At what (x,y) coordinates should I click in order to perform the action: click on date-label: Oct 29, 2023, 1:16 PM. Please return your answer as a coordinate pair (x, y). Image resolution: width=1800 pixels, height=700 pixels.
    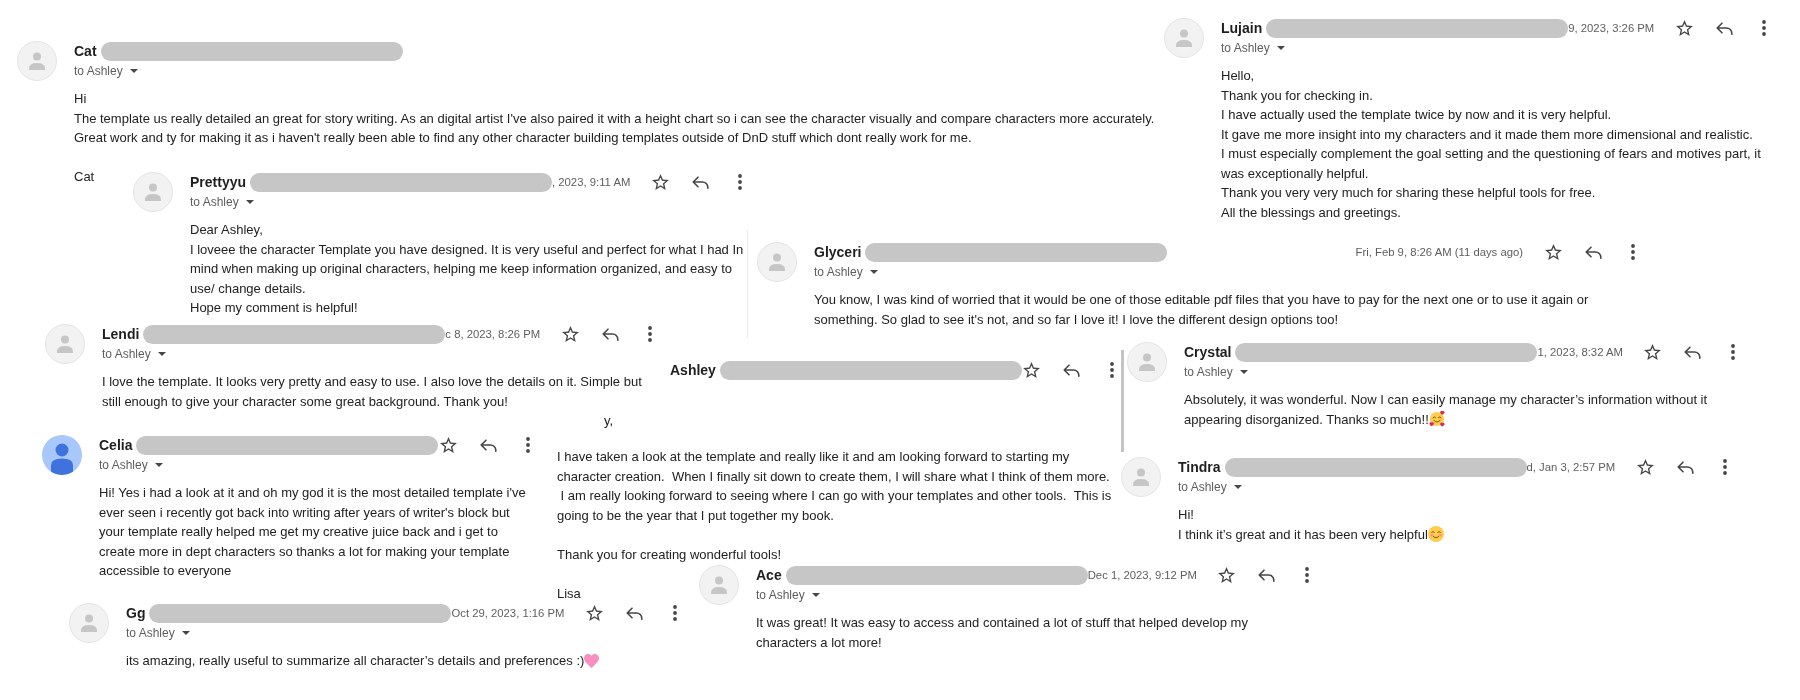
    Looking at the image, I should click on (508, 613).